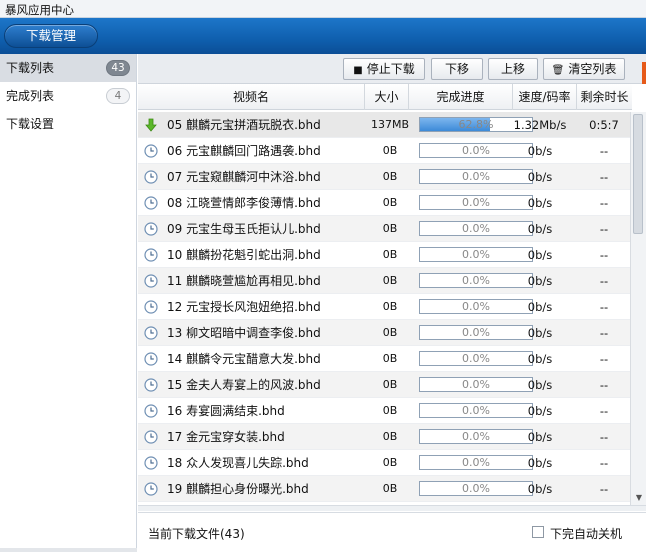  I want to click on status-bar: 当前下载文件(43) 下完自动关机, so click(392, 532).